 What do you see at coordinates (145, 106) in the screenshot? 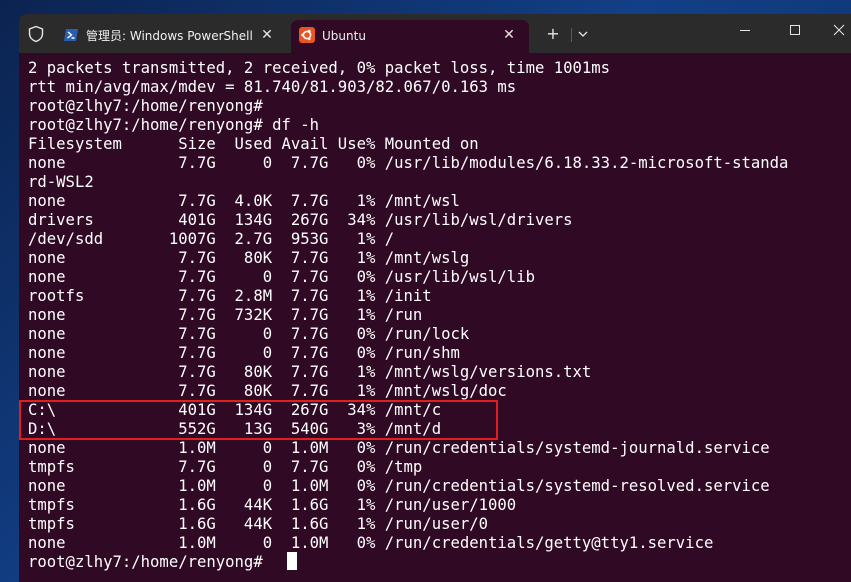
I see `terminal-line: root@zlhy7:/home/renyong#` at bounding box center [145, 106].